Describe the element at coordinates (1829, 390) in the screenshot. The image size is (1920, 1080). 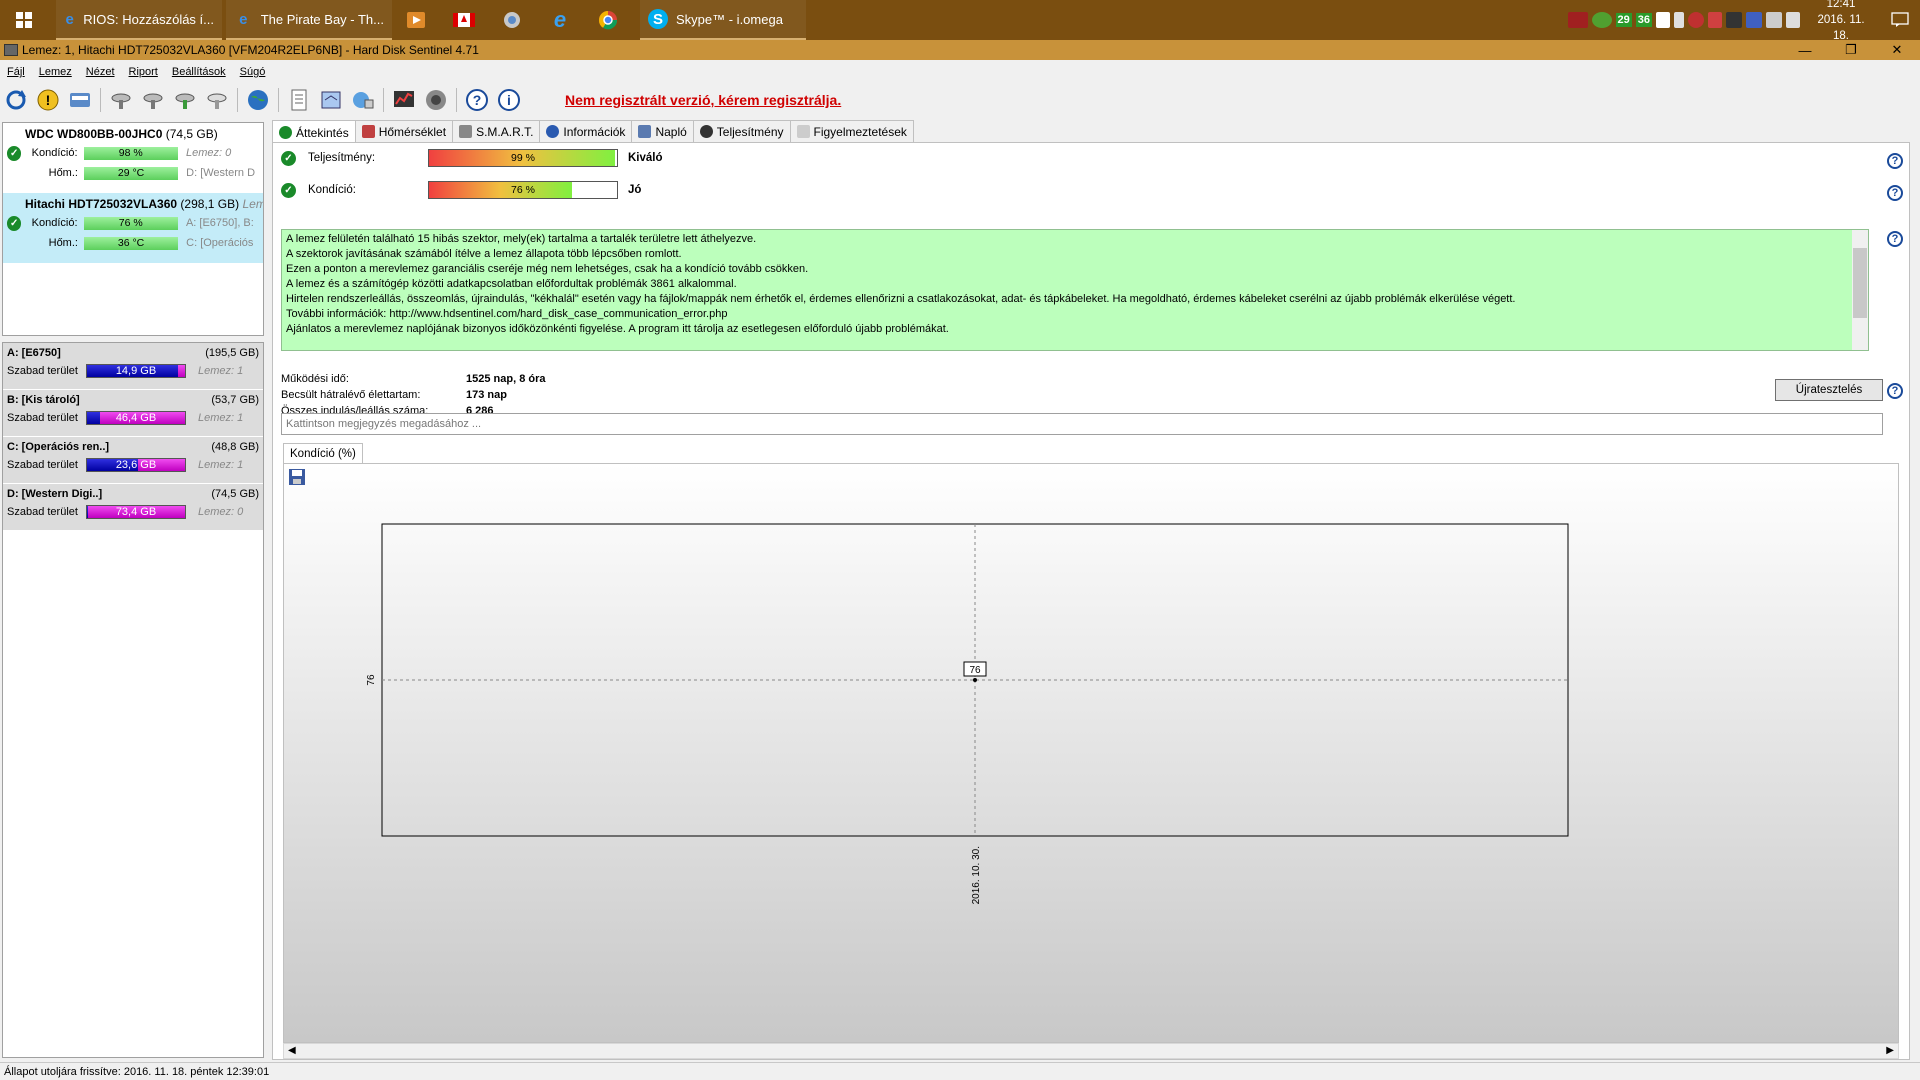
I see `retest-button: Újratesztelés` at that location.